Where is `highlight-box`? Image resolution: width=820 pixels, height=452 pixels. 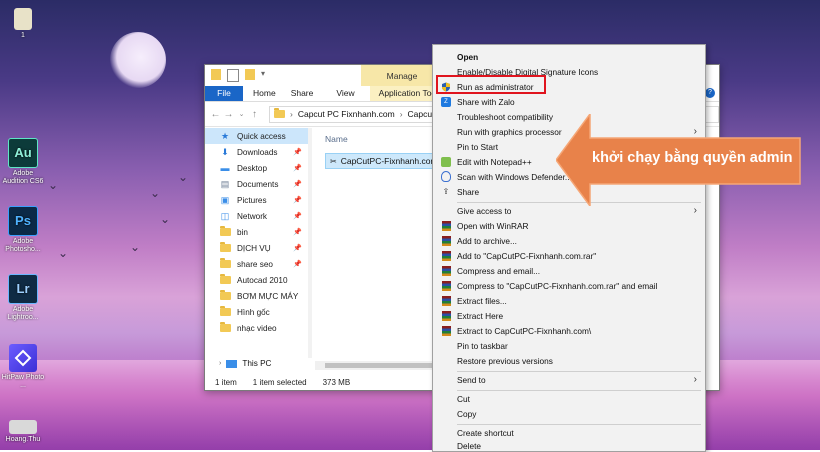 highlight-box is located at coordinates (491, 84).